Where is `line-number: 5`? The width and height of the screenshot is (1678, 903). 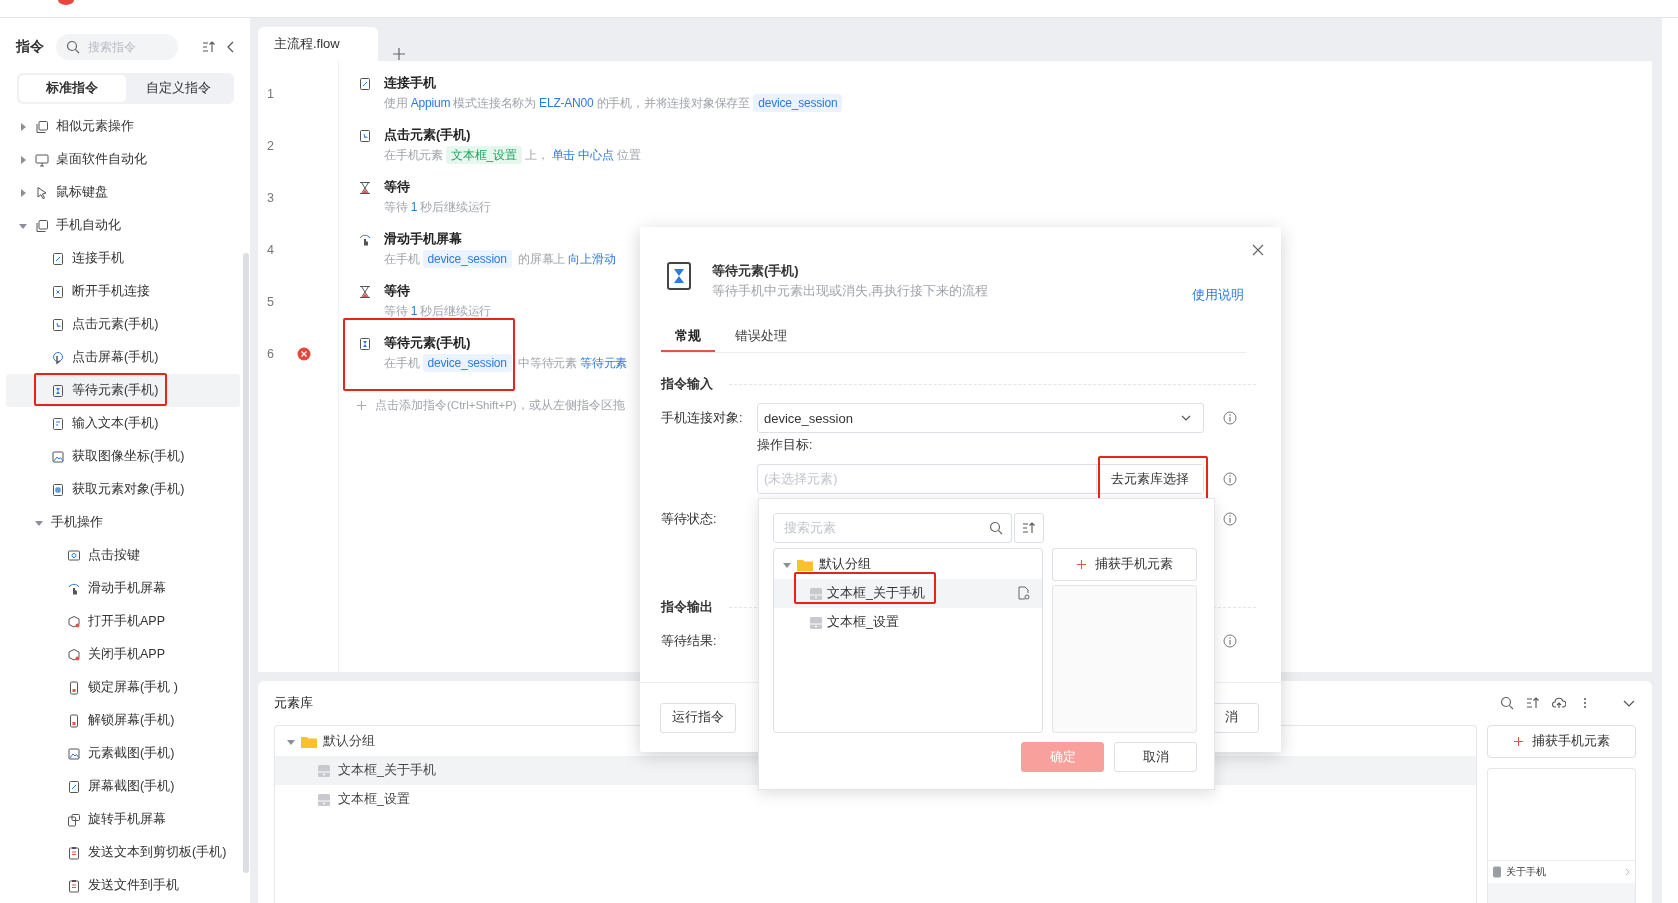
line-number: 5 is located at coordinates (270, 302).